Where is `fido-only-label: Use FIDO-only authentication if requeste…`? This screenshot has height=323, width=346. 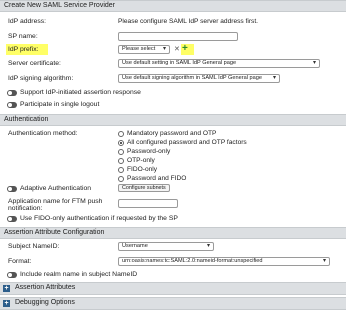
fido-only-label: Use FIDO-only authentication if requeste… is located at coordinates (99, 218).